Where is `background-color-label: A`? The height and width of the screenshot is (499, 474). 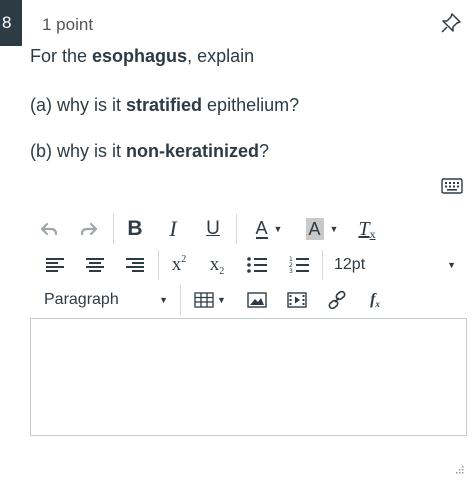 background-color-label: A is located at coordinates (314, 229).